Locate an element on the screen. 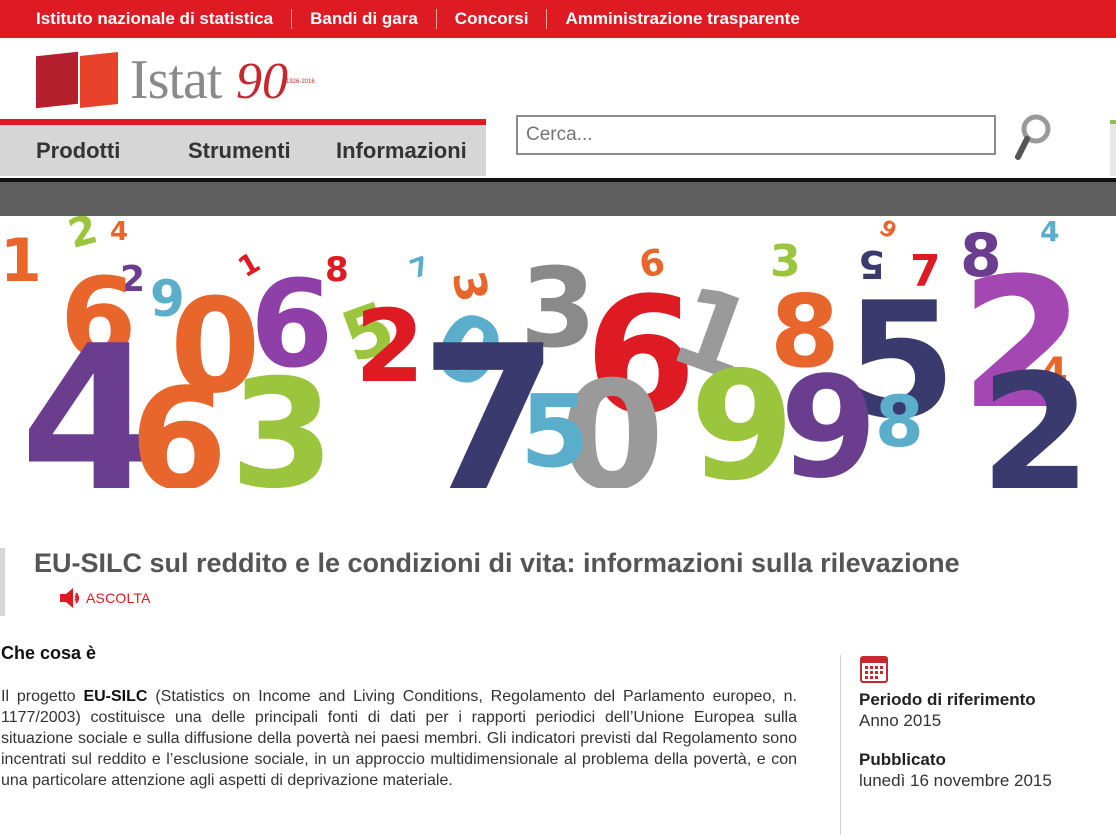 This screenshot has width=1116, height=835. speaker-icon is located at coordinates (69, 598).